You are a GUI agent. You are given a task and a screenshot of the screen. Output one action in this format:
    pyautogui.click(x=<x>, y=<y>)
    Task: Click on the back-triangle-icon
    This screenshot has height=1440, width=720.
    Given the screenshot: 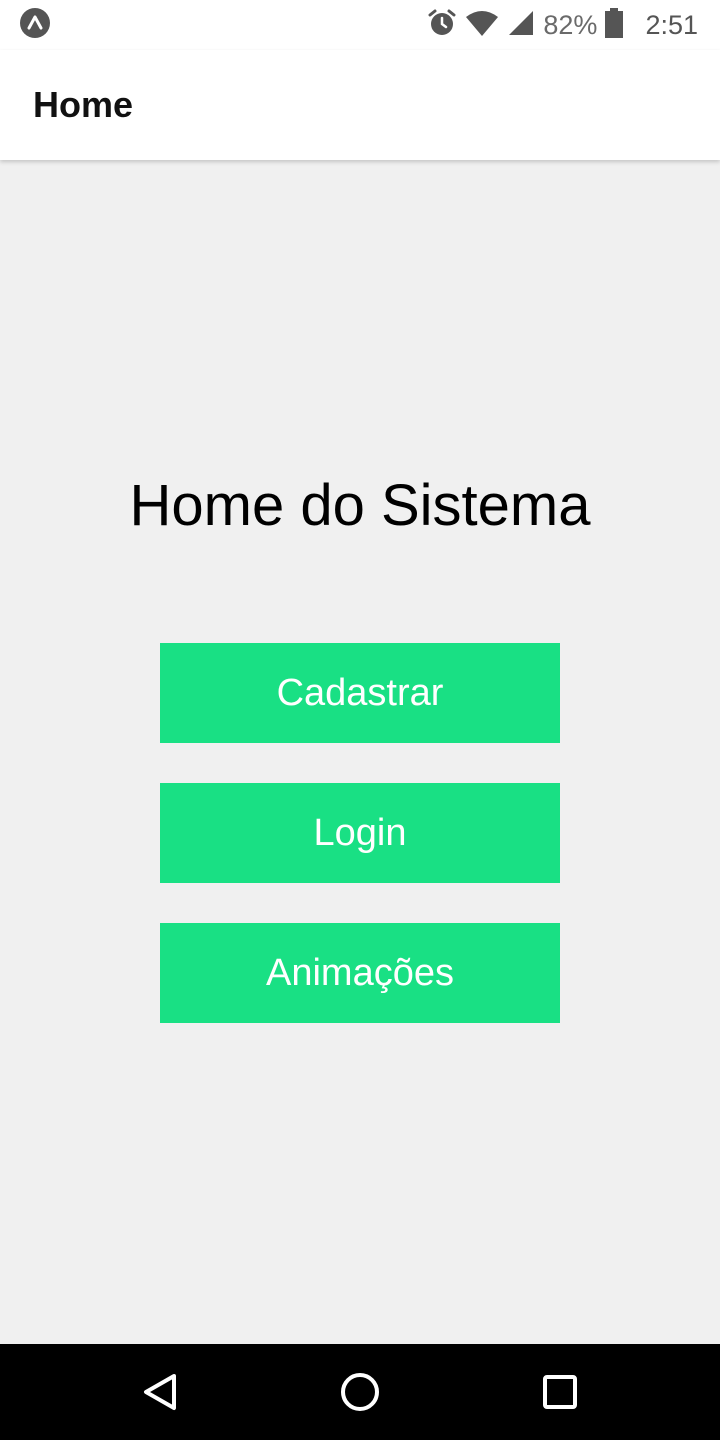 What is the action you would take?
    pyautogui.click(x=160, y=1392)
    